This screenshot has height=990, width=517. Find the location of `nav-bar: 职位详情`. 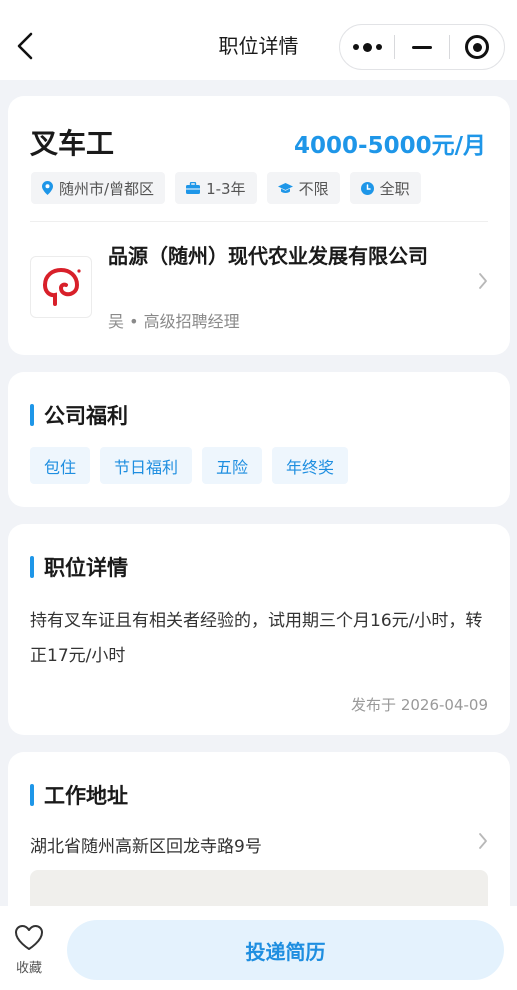

nav-bar: 职位详情 is located at coordinates (258, 40).